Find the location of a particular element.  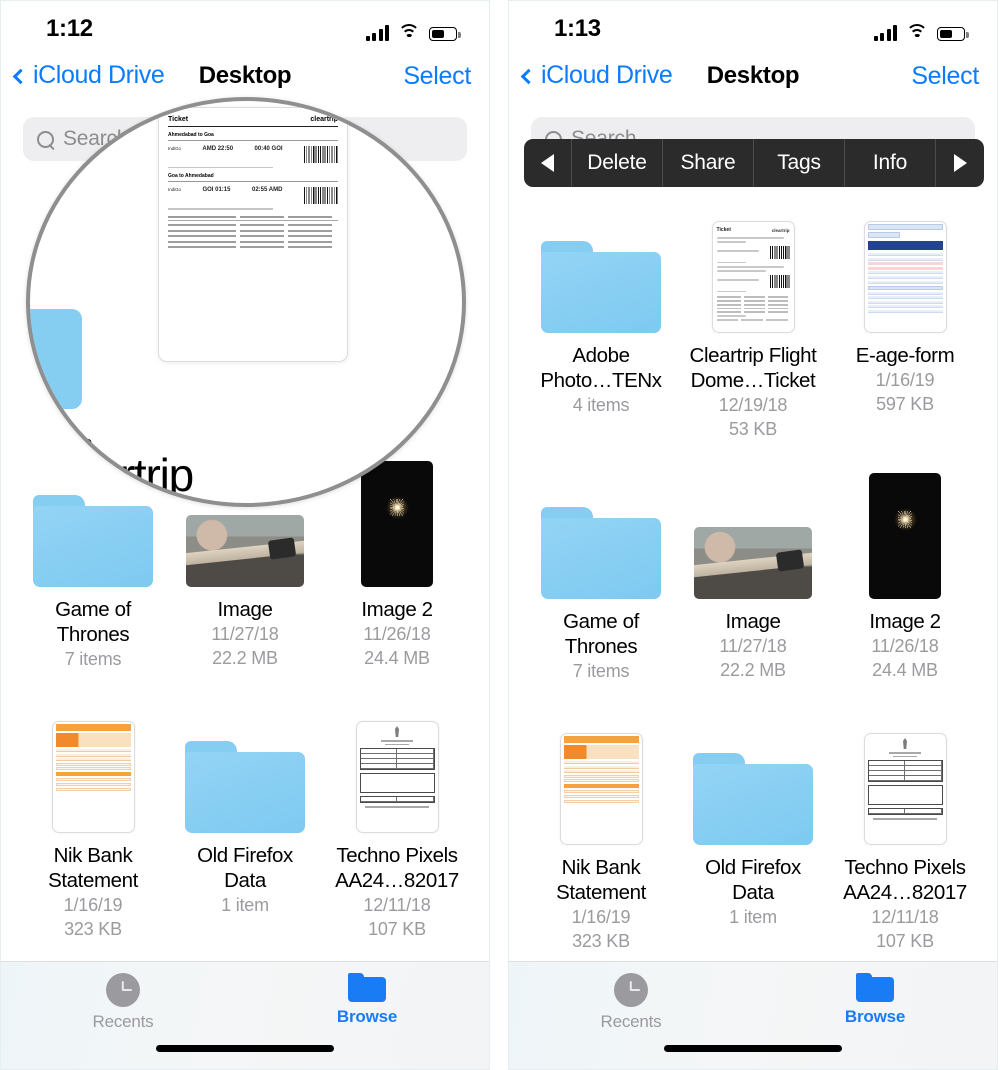

ticket-leg2-to: 02:55 AMD is located at coordinates (267, 190).